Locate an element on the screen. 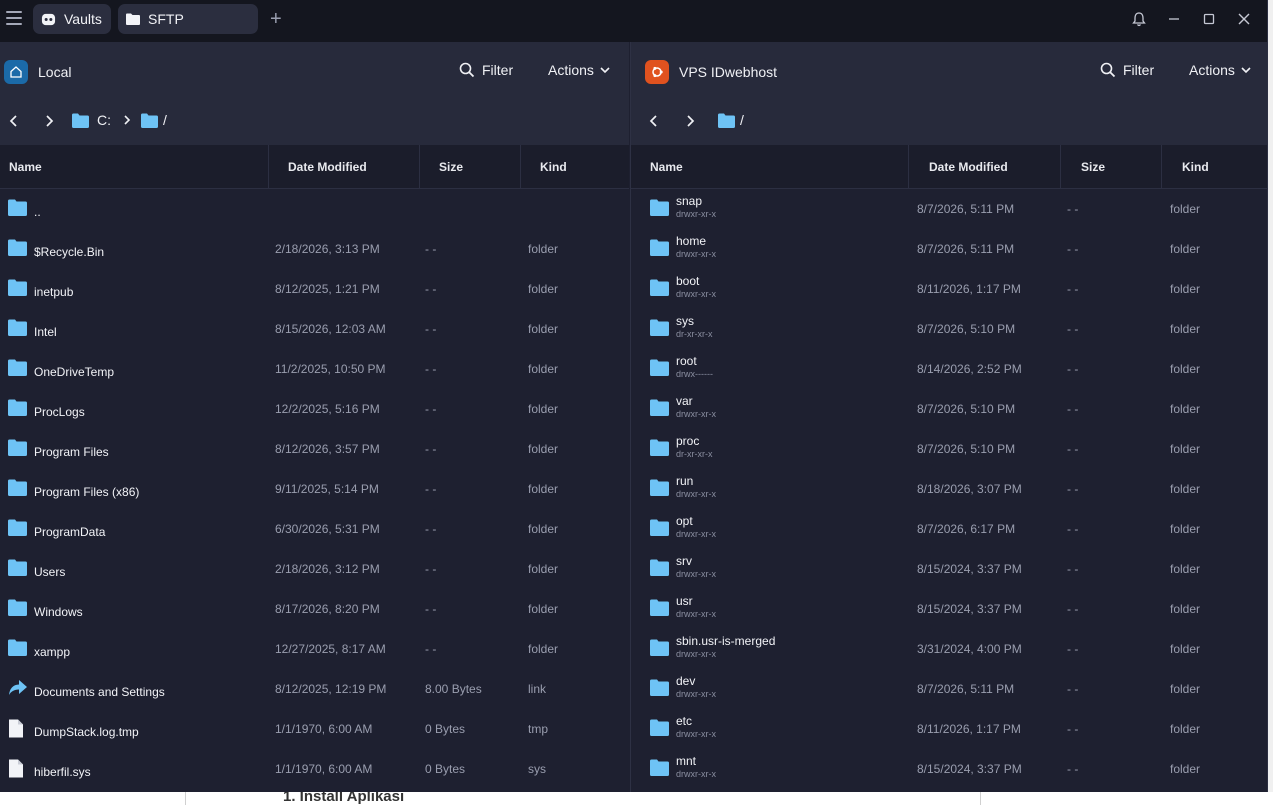 The height and width of the screenshot is (805, 1273). breadcrumb: C: / is located at coordinates (314, 121).